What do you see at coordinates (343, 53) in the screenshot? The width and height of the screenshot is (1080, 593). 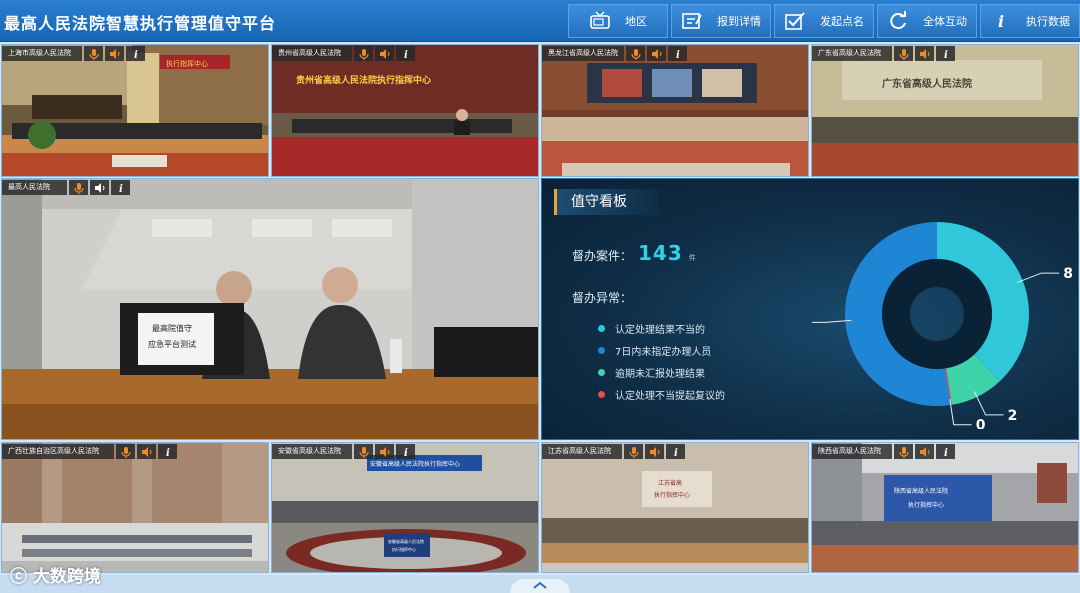 I see `tile-label-bar: 贵州省高级人民法院 i` at bounding box center [343, 53].